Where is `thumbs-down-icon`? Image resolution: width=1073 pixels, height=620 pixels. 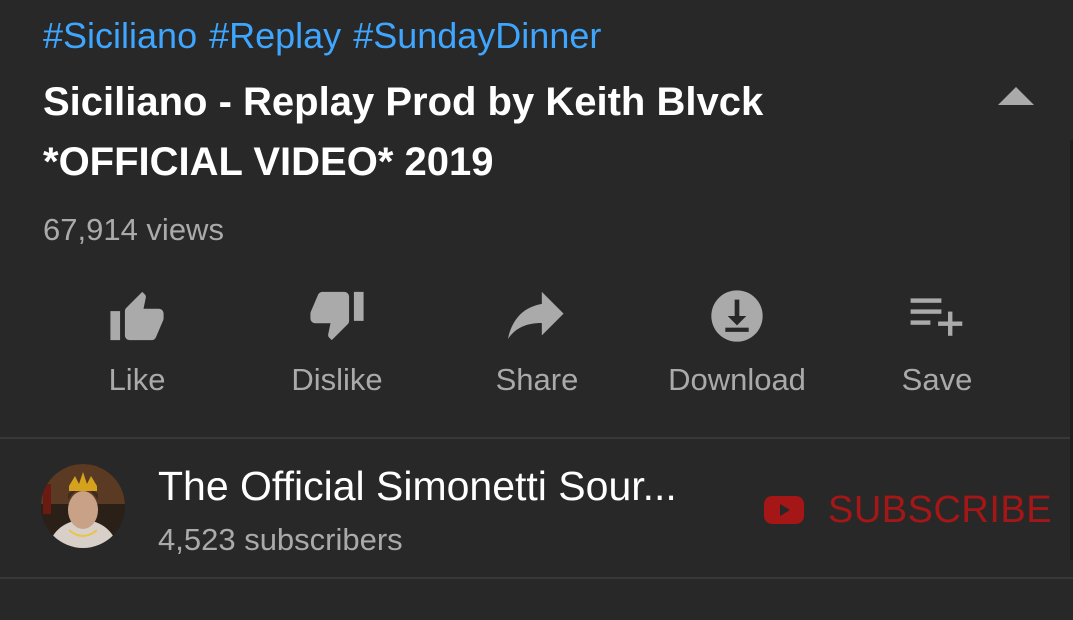 thumbs-down-icon is located at coordinates (337, 316).